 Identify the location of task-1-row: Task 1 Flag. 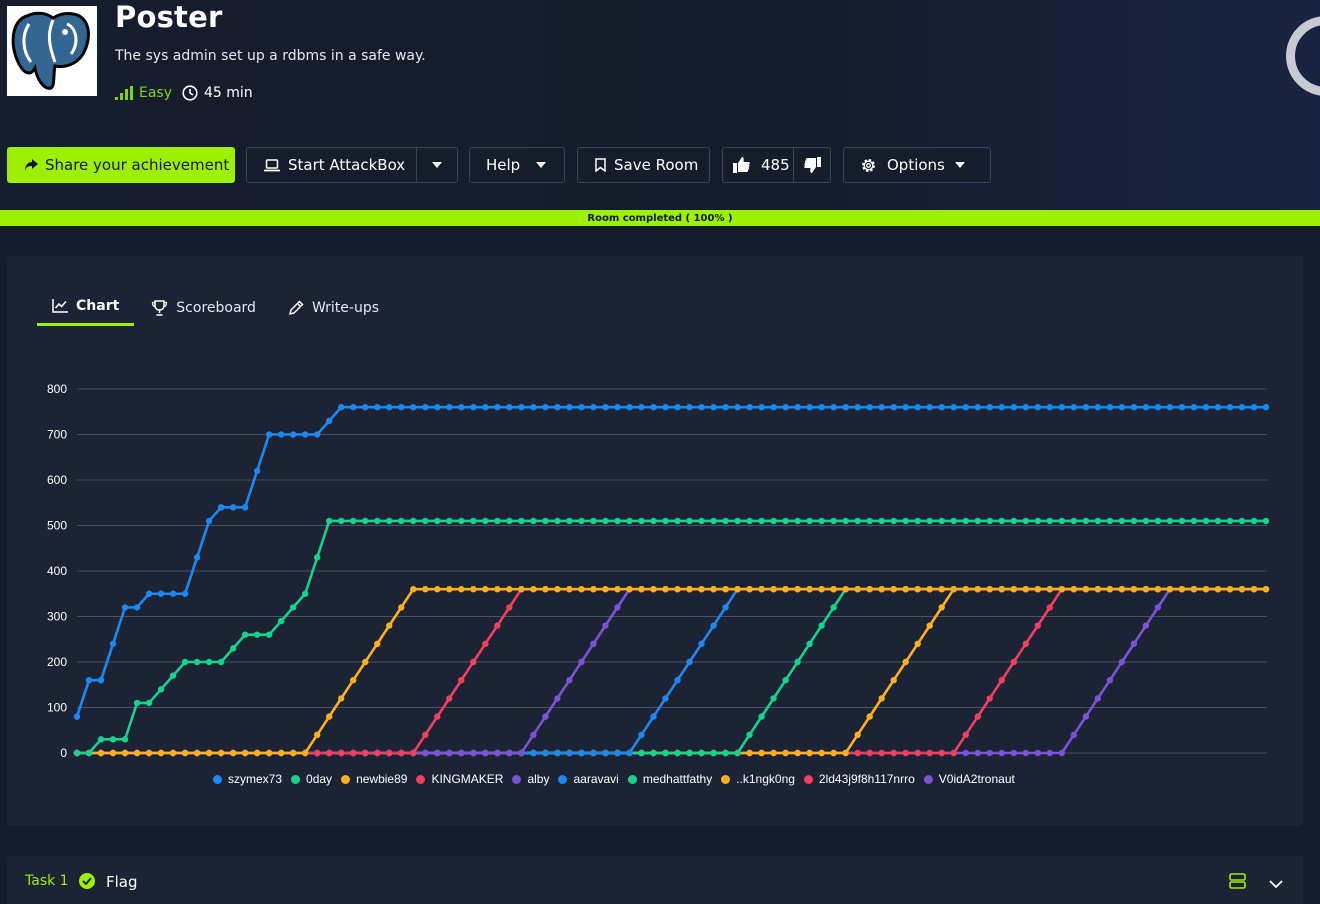
(655, 880).